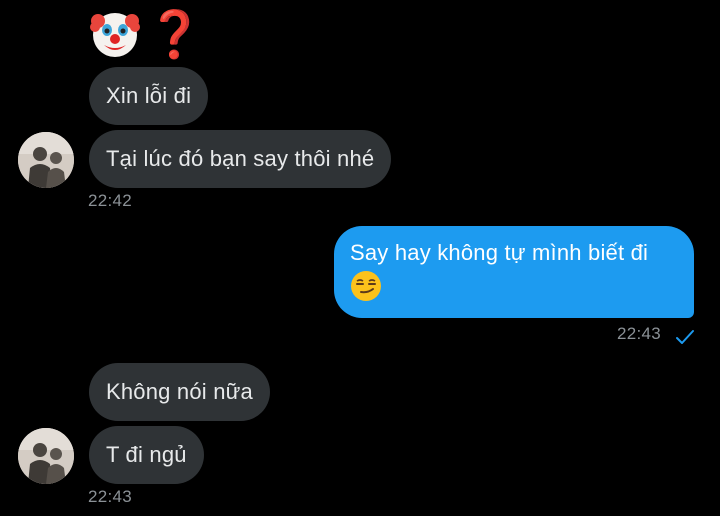 This screenshot has height=516, width=720. I want to click on smirking-face-icon, so click(366, 286).